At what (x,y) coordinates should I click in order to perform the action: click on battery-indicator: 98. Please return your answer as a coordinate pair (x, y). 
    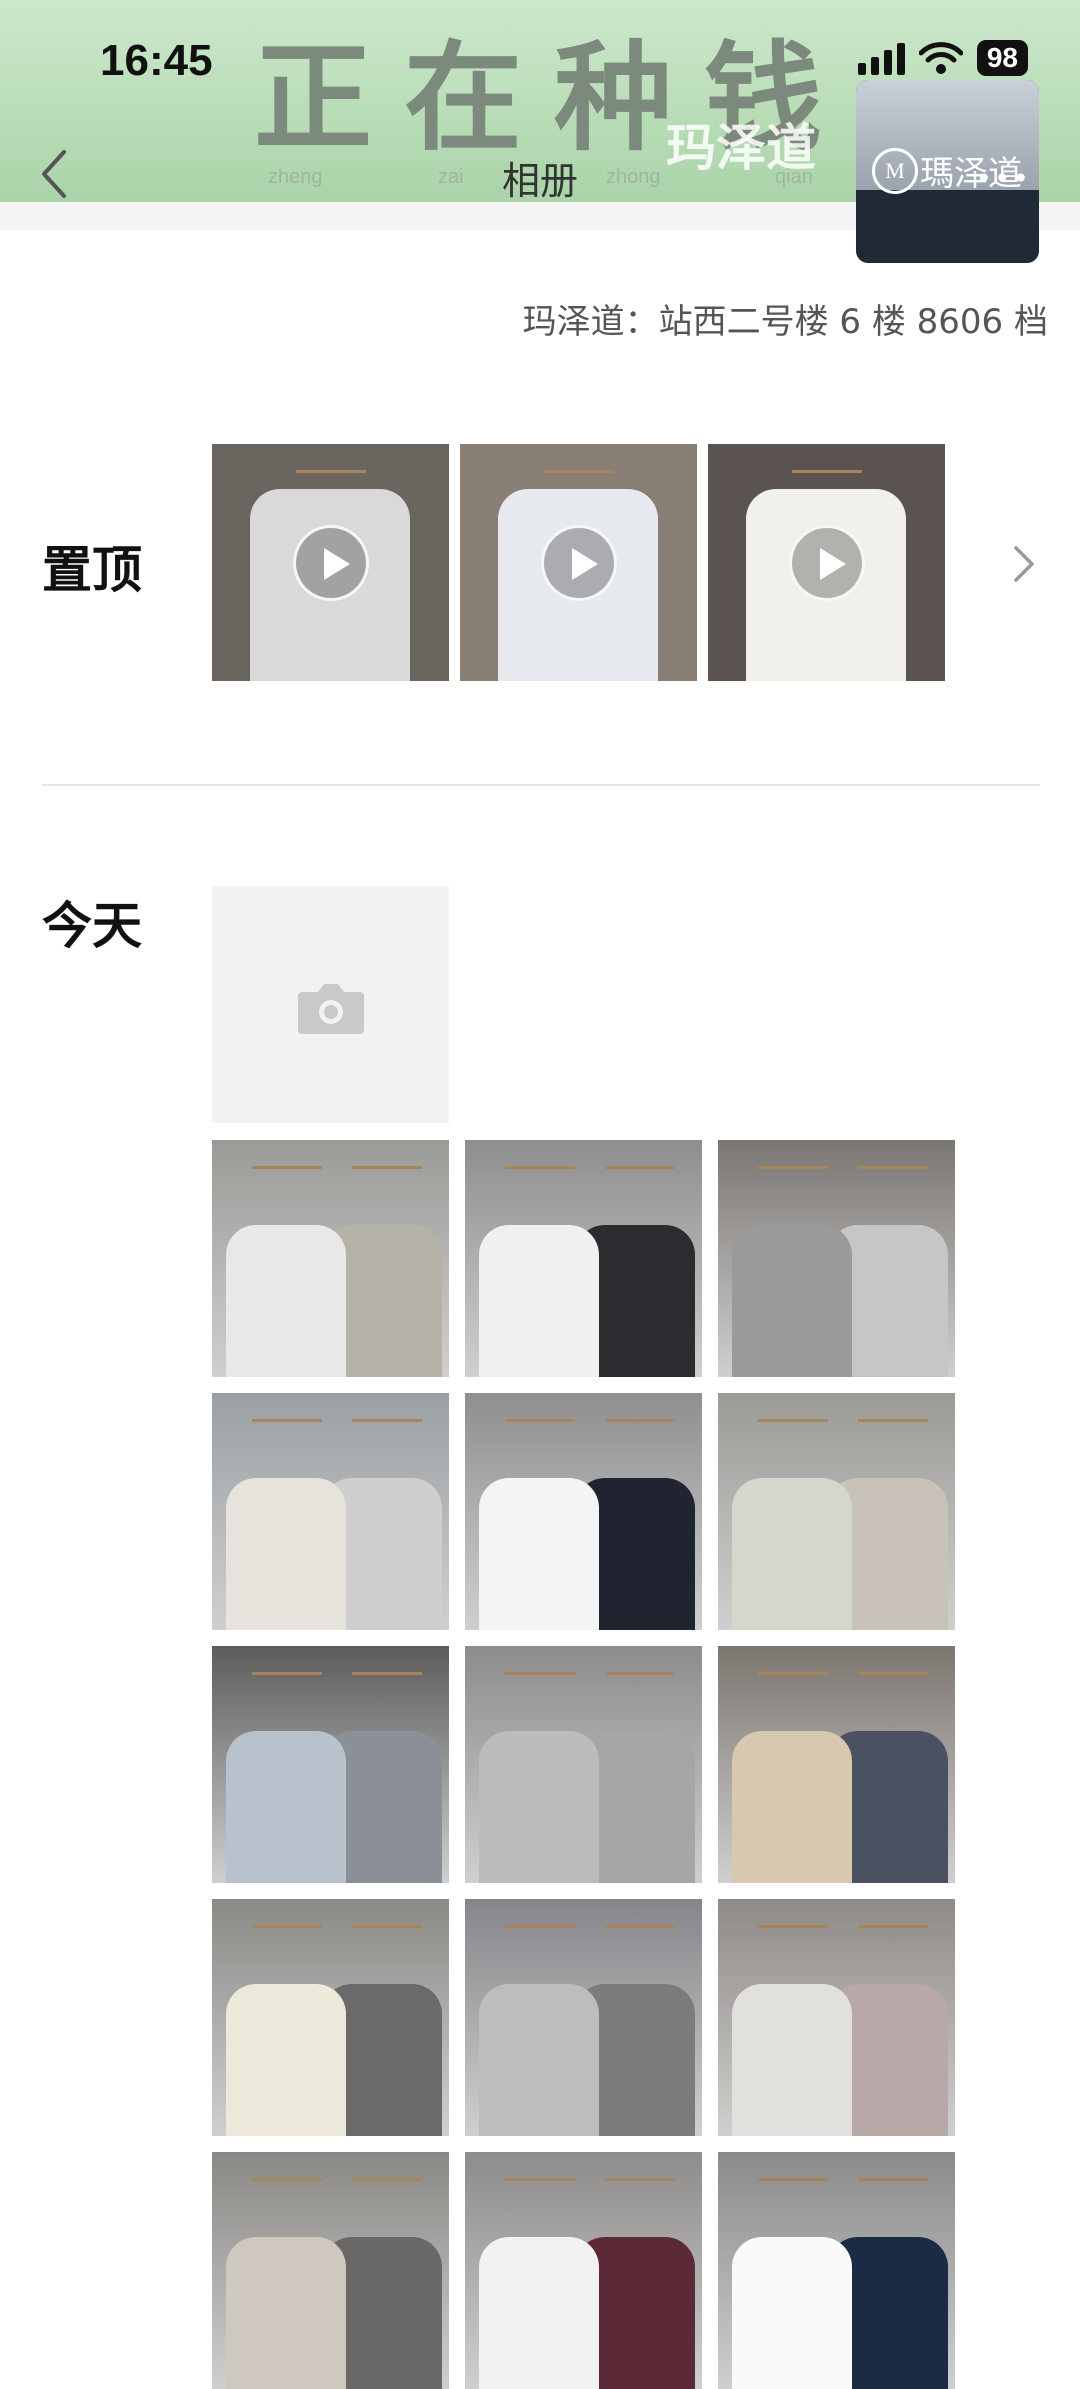
    Looking at the image, I should click on (1002, 58).